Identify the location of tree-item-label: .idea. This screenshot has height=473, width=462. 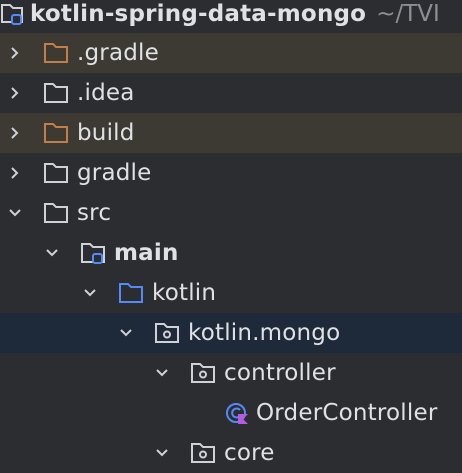
(106, 93).